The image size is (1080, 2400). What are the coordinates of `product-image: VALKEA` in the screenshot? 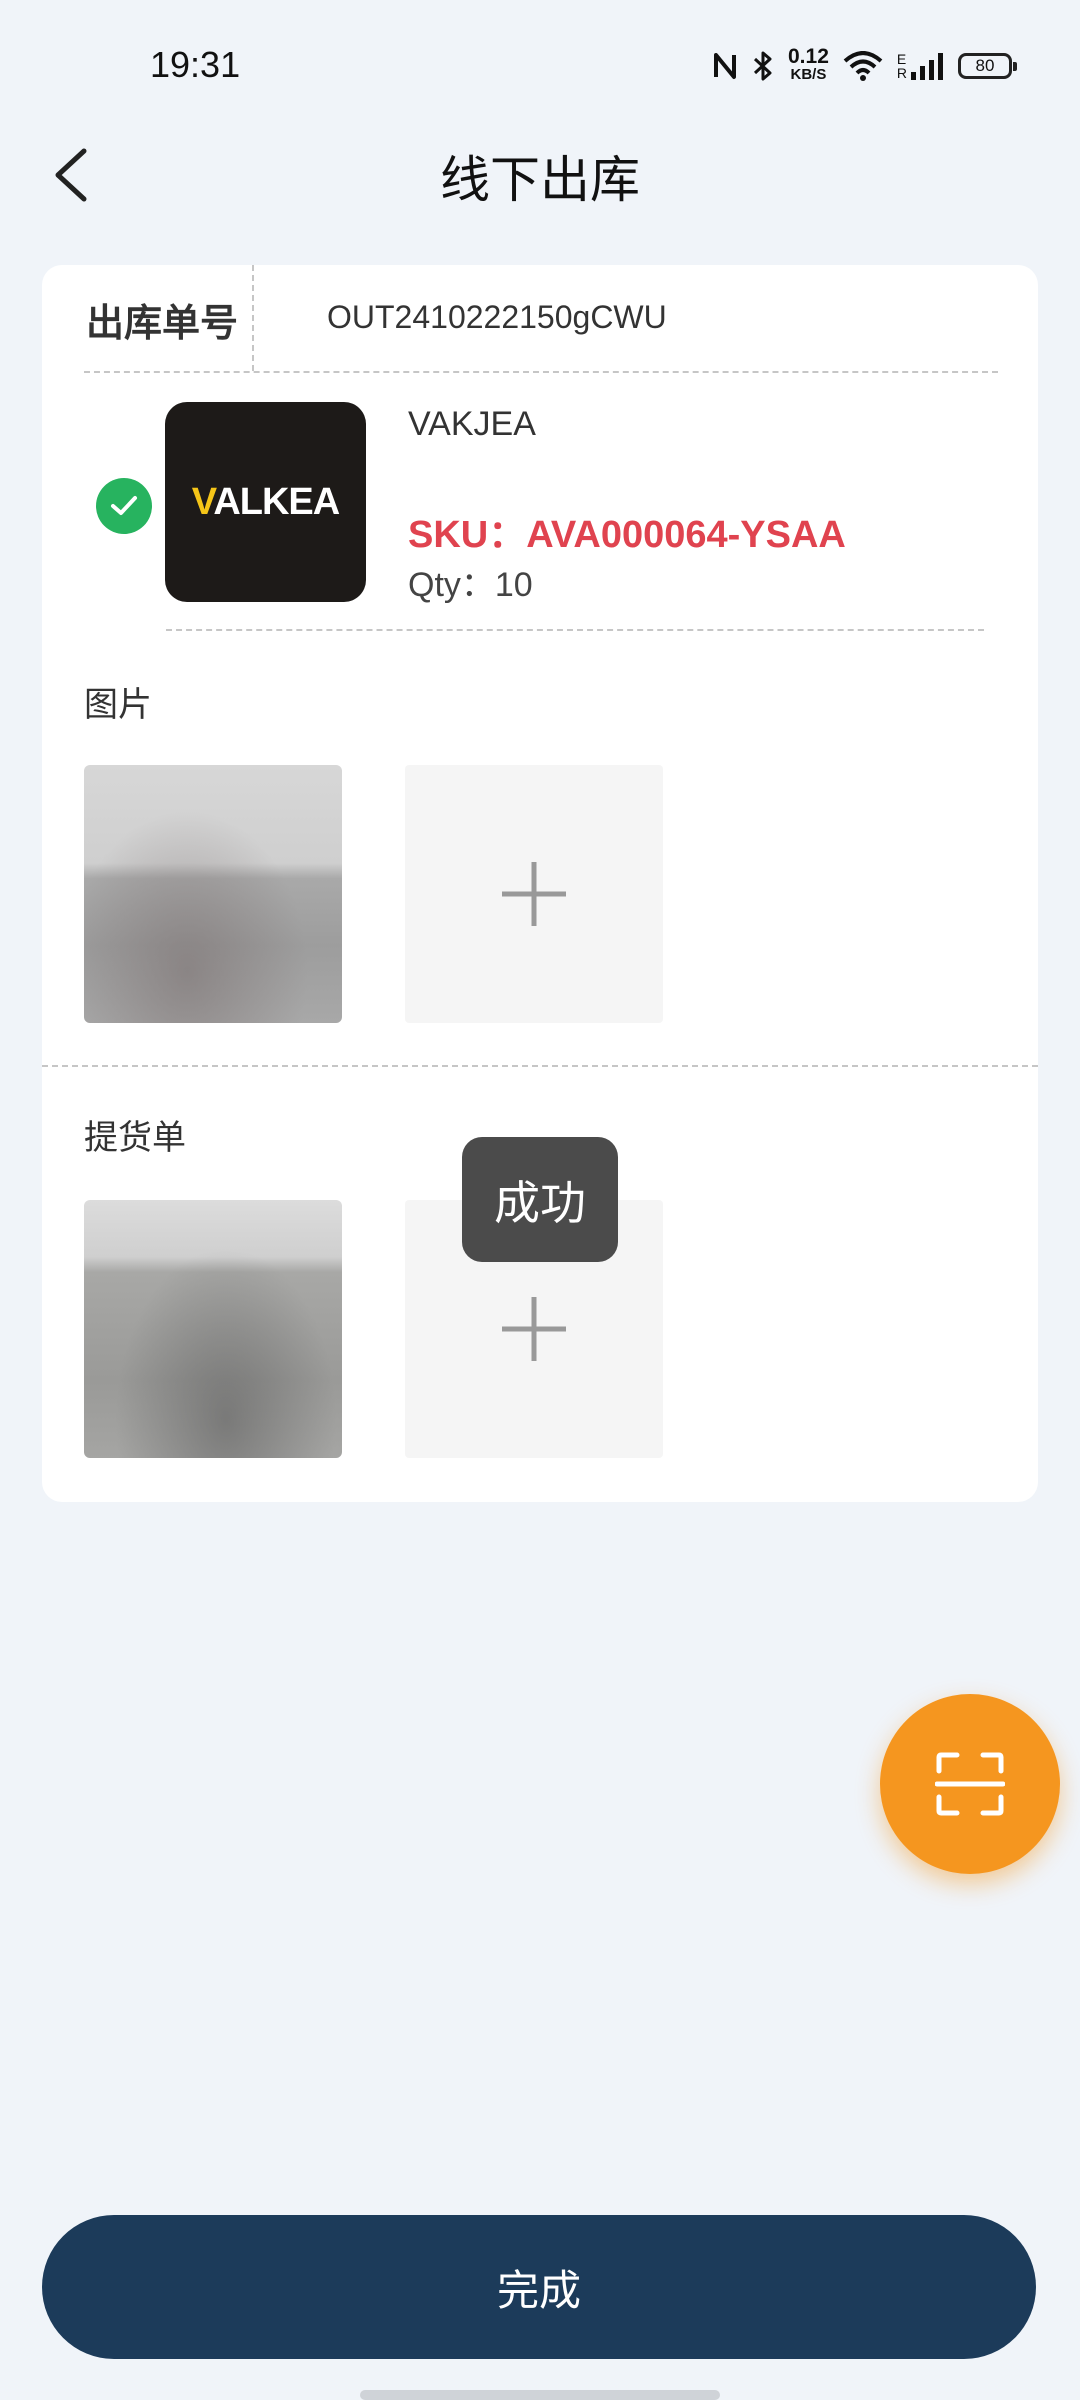 It's located at (265, 502).